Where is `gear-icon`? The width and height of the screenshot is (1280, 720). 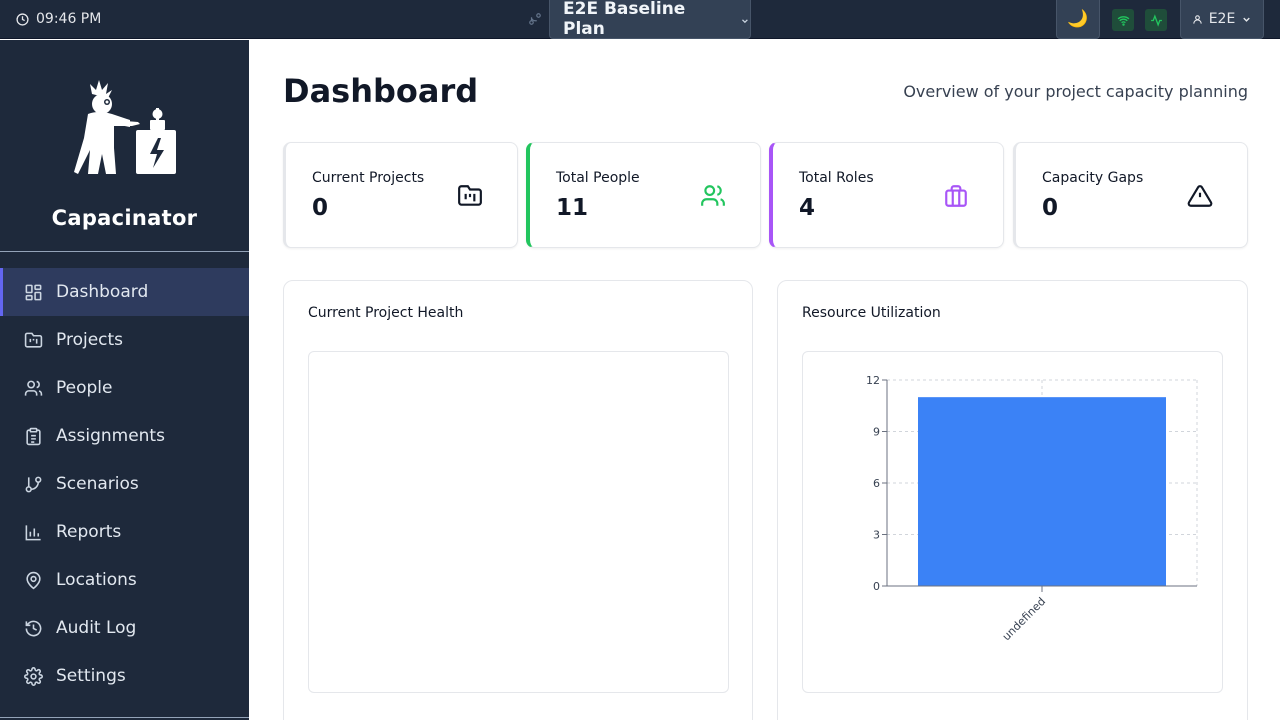
gear-icon is located at coordinates (33, 676).